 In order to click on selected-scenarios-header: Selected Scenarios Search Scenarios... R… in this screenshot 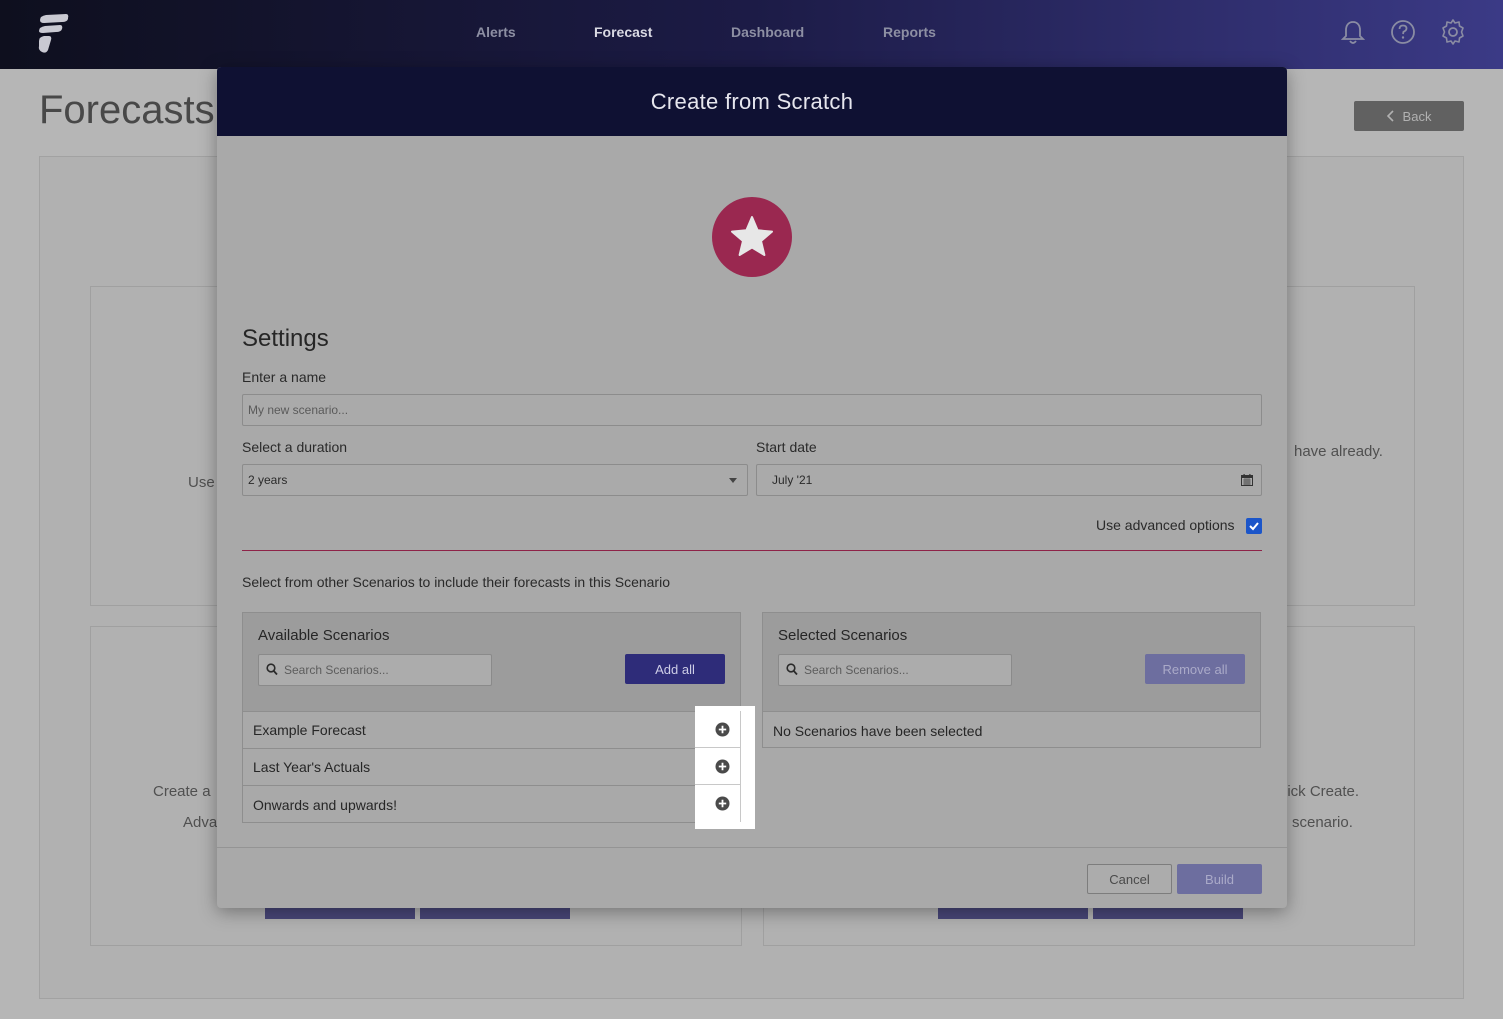, I will do `click(1011, 662)`.